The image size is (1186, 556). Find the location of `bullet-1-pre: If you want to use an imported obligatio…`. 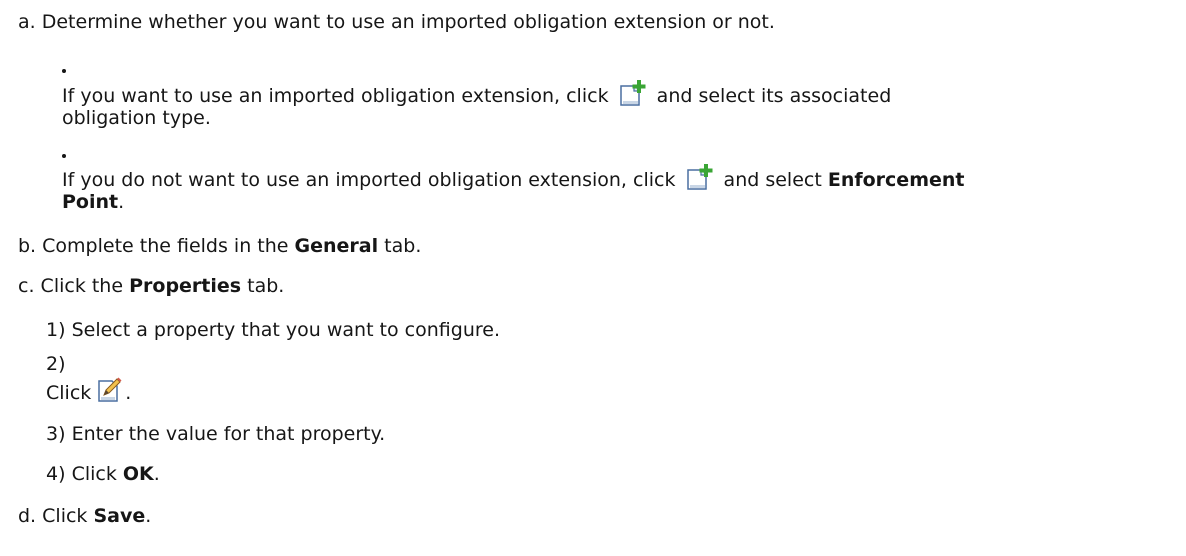

bullet-1-pre: If you want to use an imported obligatio… is located at coordinates (335, 96).